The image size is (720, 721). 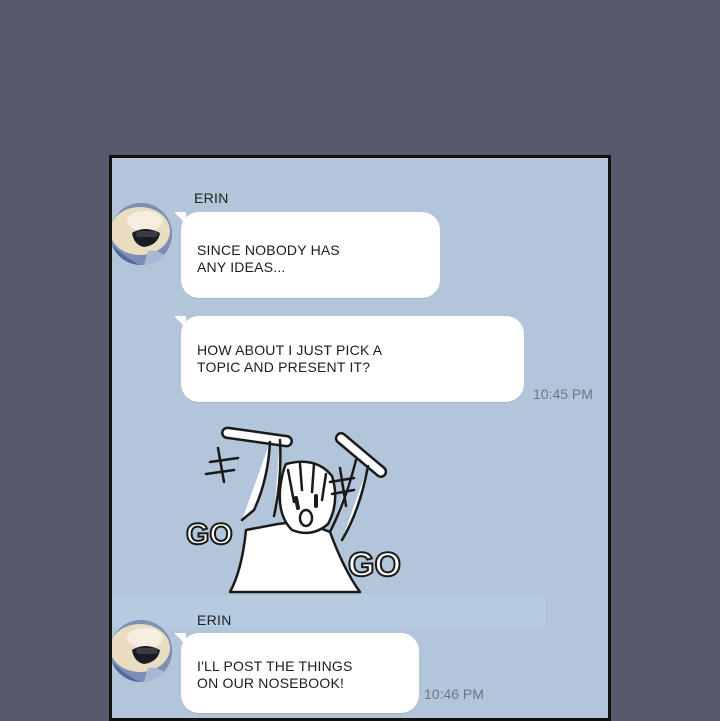 I want to click on message-bubble: I'LL POST THE THINGS ON OUR NOSEBOOK!, so click(x=296, y=673).